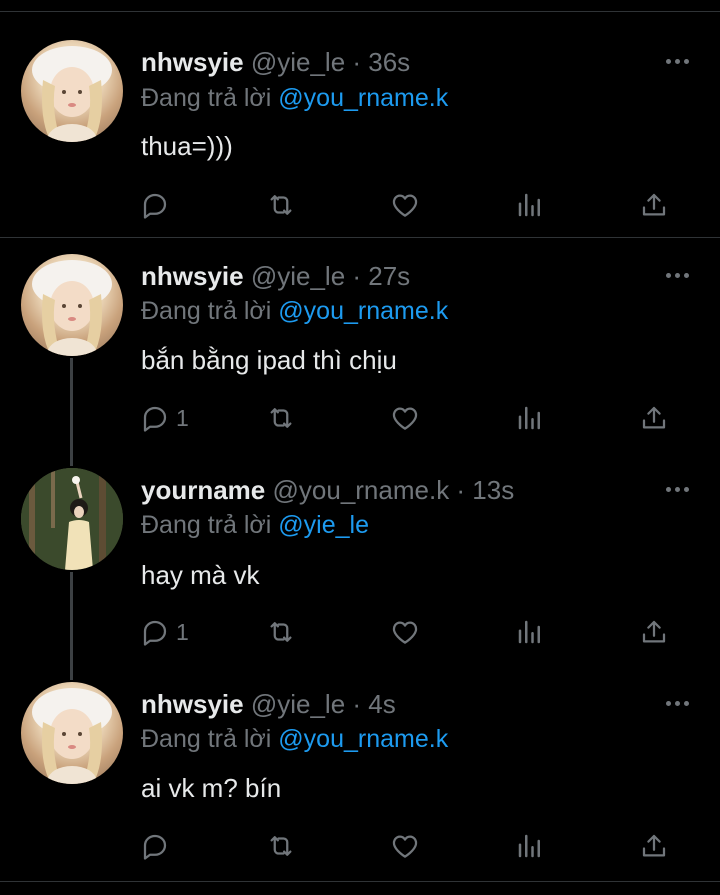 Image resolution: width=720 pixels, height=895 pixels. Describe the element at coordinates (360, 881) in the screenshot. I see `bottom-divider` at that location.